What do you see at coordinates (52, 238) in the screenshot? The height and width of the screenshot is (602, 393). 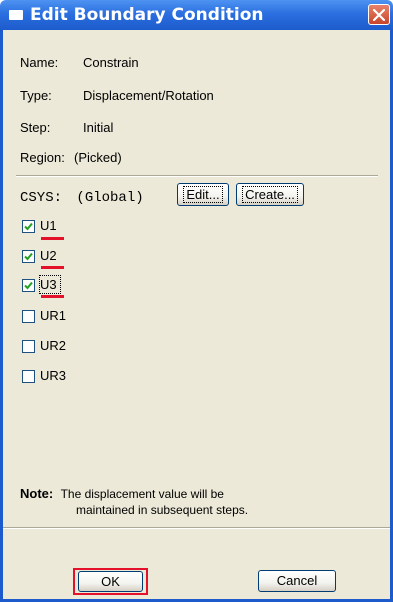 I see `u1-highlight` at bounding box center [52, 238].